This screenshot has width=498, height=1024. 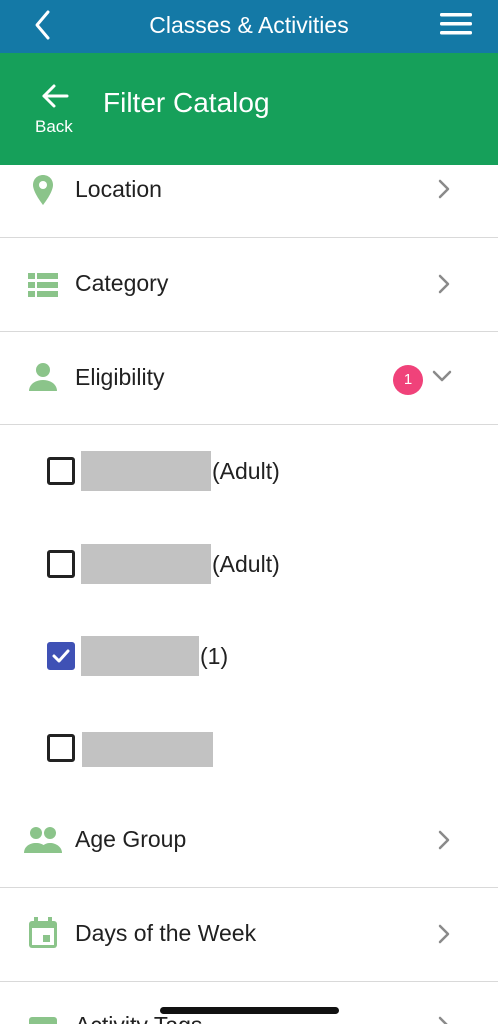 What do you see at coordinates (131, 839) in the screenshot?
I see `filter-label: Age Group` at bounding box center [131, 839].